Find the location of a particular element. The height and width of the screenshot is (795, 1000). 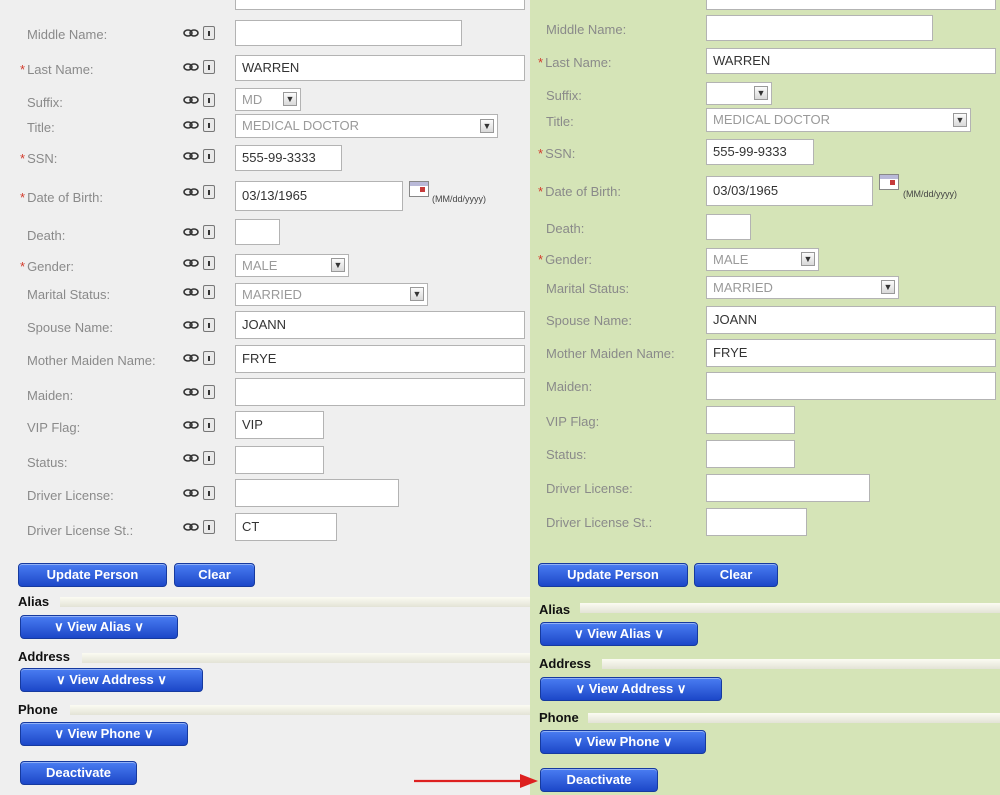

suffix-select: MD ▼ is located at coordinates (268, 99).